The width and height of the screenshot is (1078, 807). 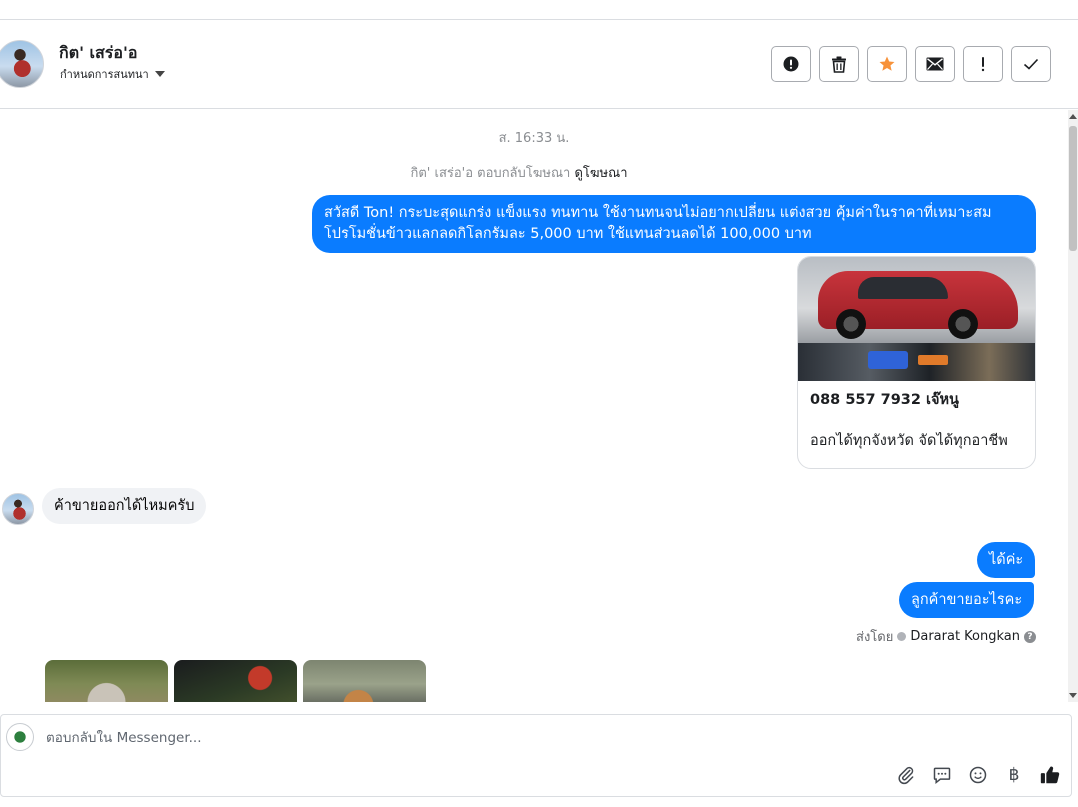 I want to click on ad-card-title: 088 557 7932 เจ๊หนู, so click(x=884, y=400).